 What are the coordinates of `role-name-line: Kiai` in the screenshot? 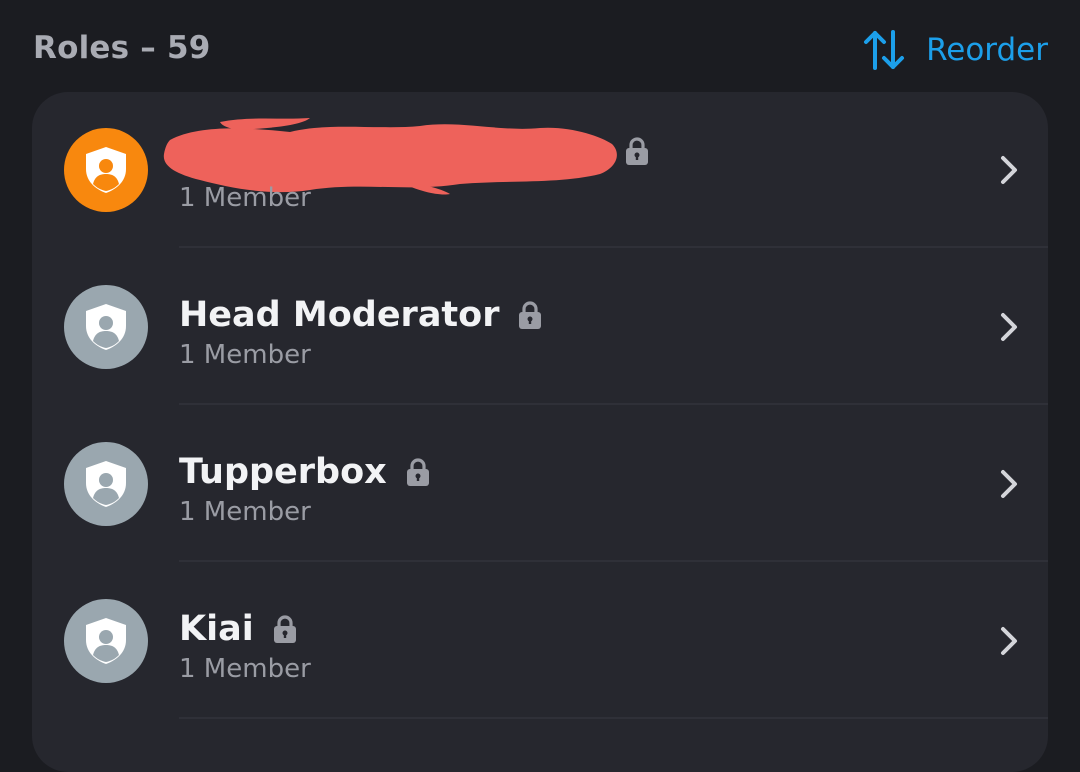 It's located at (238, 629).